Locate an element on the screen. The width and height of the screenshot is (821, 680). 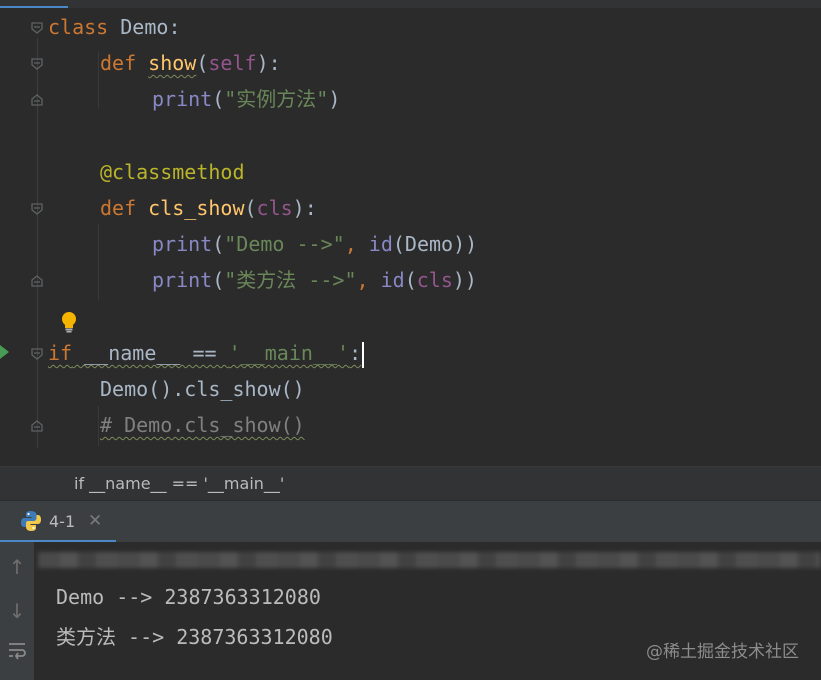
code-line-7: print("Demo -->", id(Demo)) is located at coordinates (314, 244).